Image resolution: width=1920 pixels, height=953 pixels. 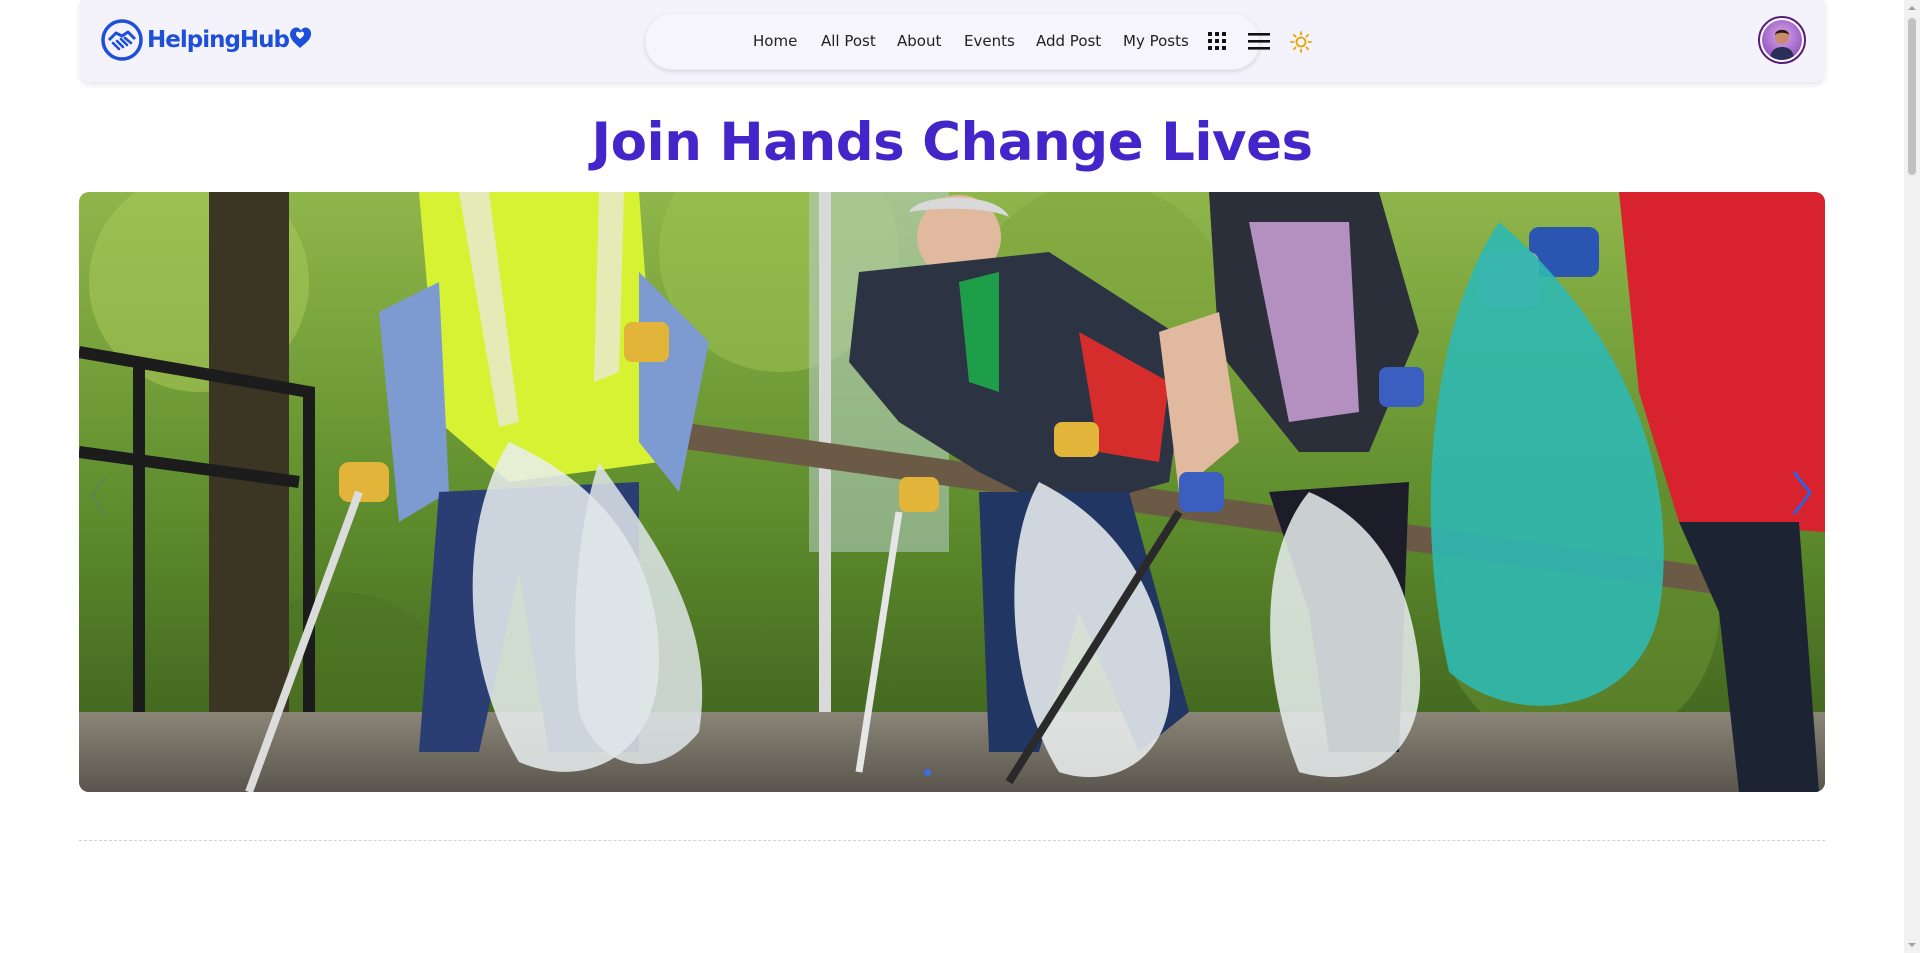 I want to click on sun-icon, so click(x=1301, y=44).